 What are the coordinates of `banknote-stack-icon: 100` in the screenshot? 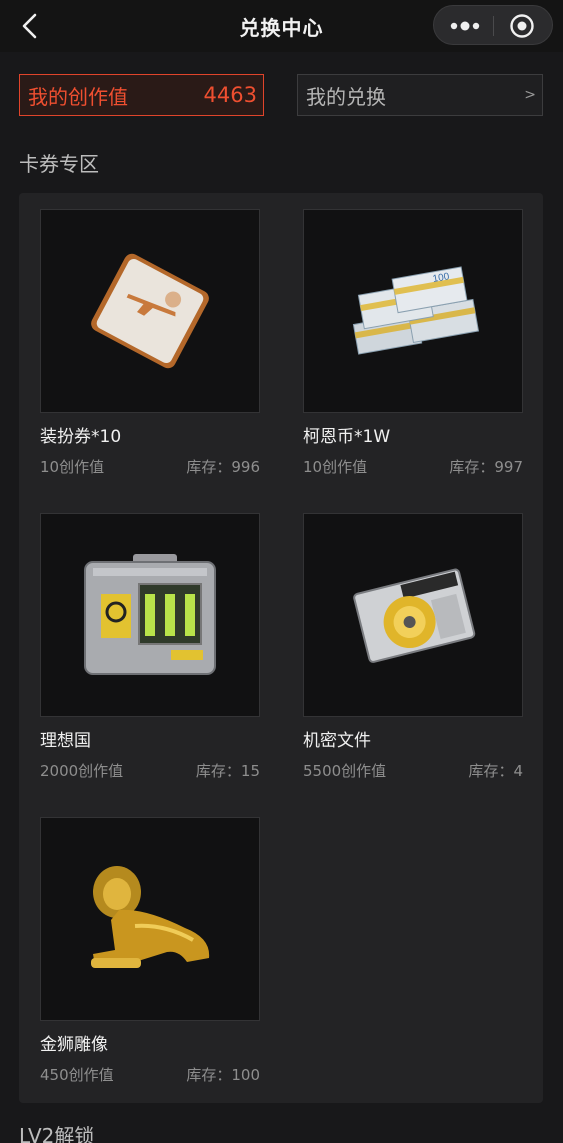 It's located at (413, 311).